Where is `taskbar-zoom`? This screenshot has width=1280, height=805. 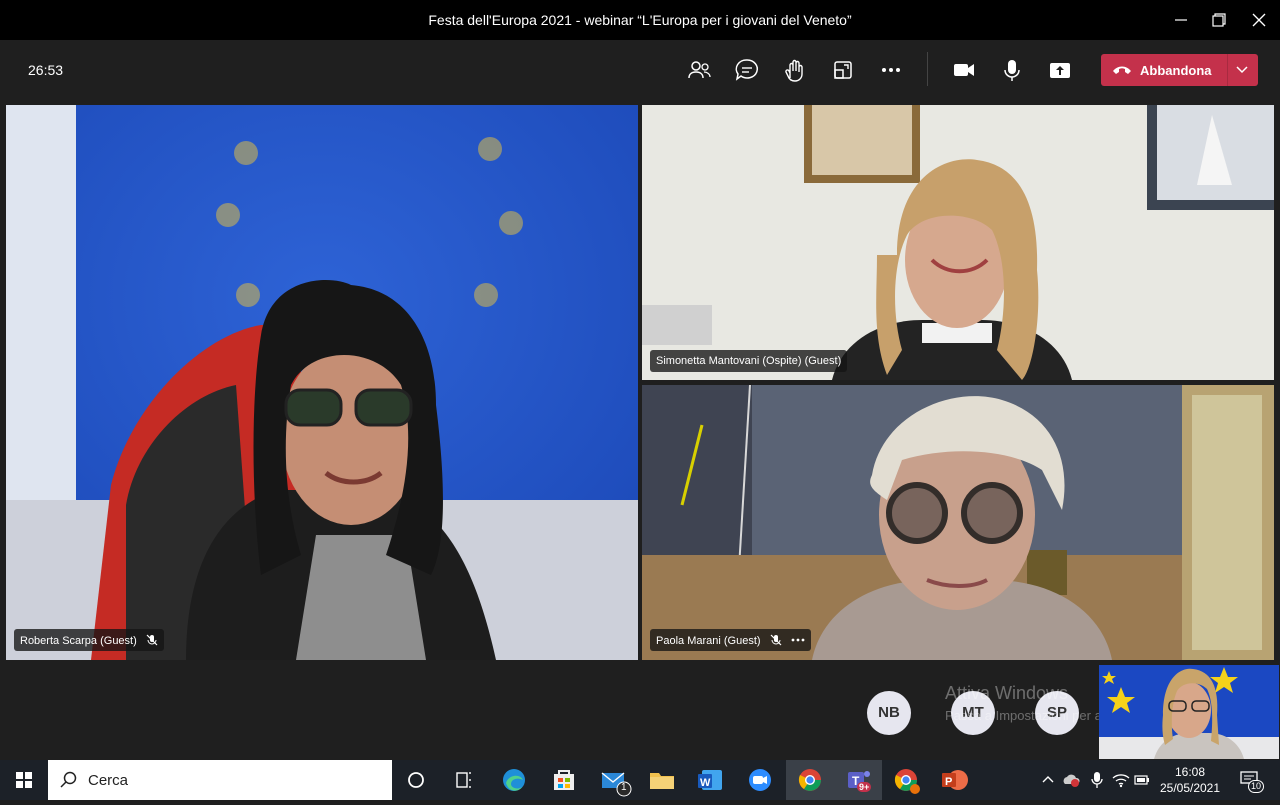 taskbar-zoom is located at coordinates (760, 780).